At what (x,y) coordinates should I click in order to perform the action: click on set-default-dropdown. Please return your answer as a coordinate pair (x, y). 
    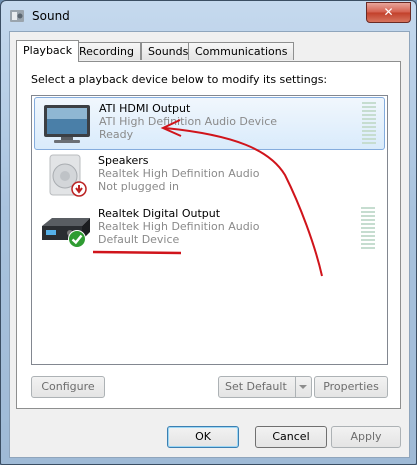
    Looking at the image, I should click on (303, 387).